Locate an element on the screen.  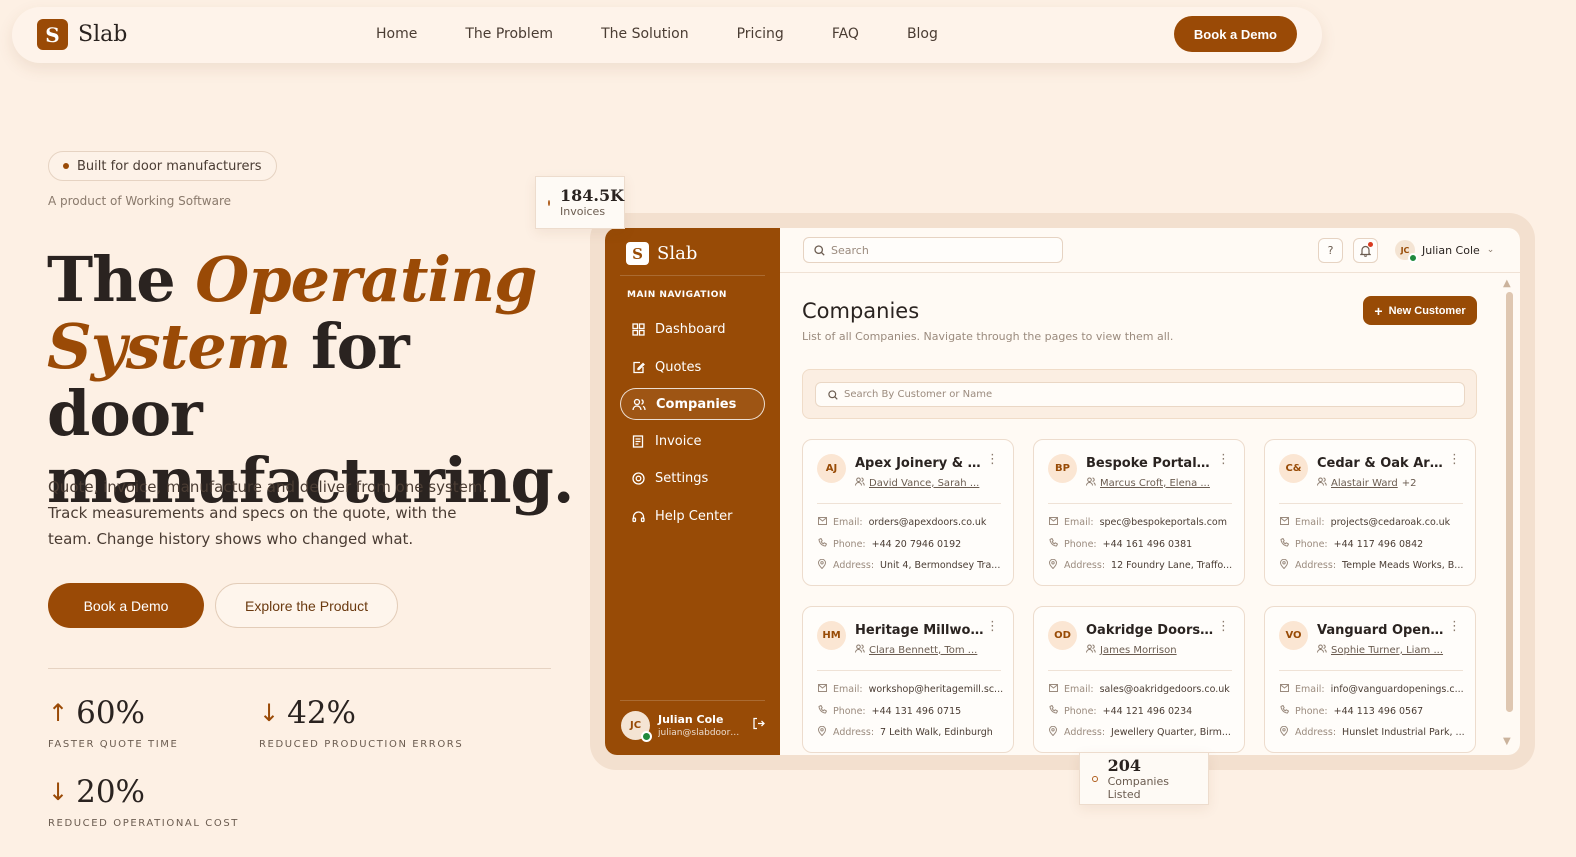
user-menu: JC Julian Cole ⌄ is located at coordinates (1445, 251).